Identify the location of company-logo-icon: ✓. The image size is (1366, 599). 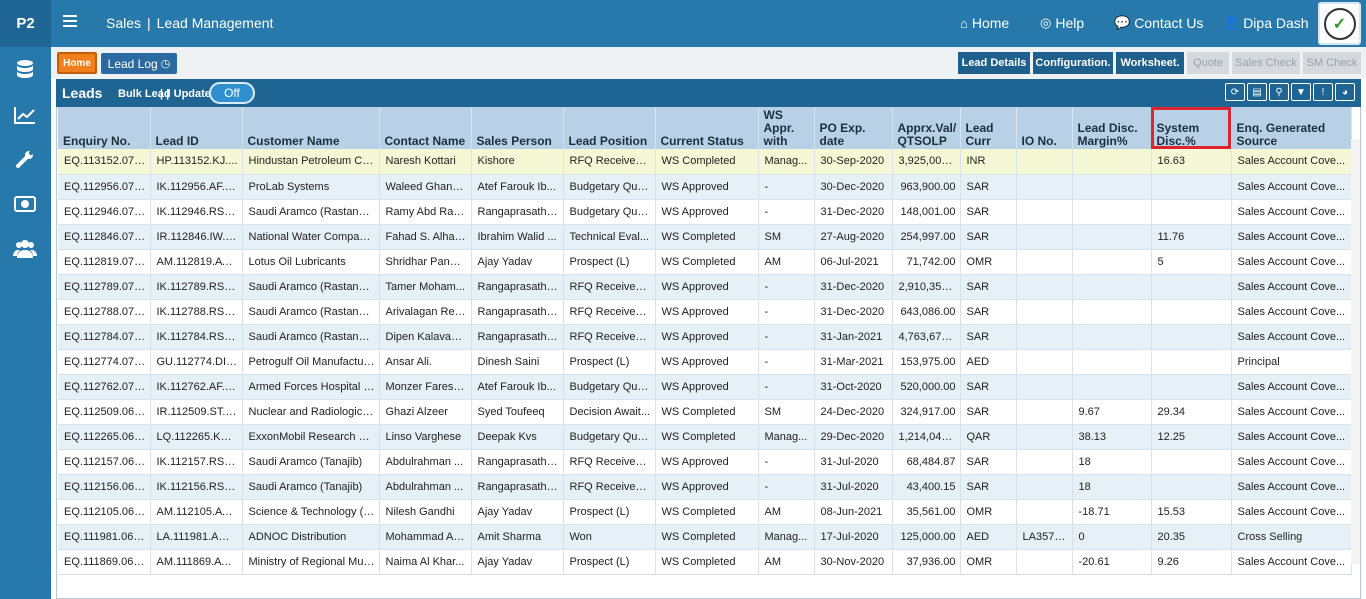
(1339, 23).